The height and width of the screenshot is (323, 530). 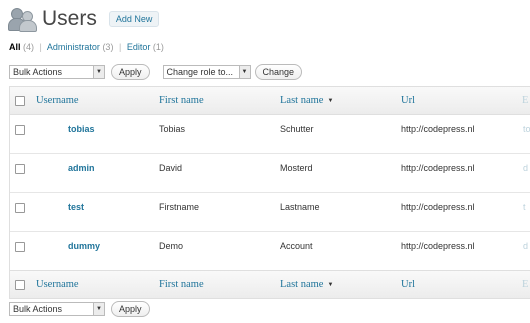 What do you see at coordinates (297, 129) in the screenshot?
I see `last-name-cell: Schutter` at bounding box center [297, 129].